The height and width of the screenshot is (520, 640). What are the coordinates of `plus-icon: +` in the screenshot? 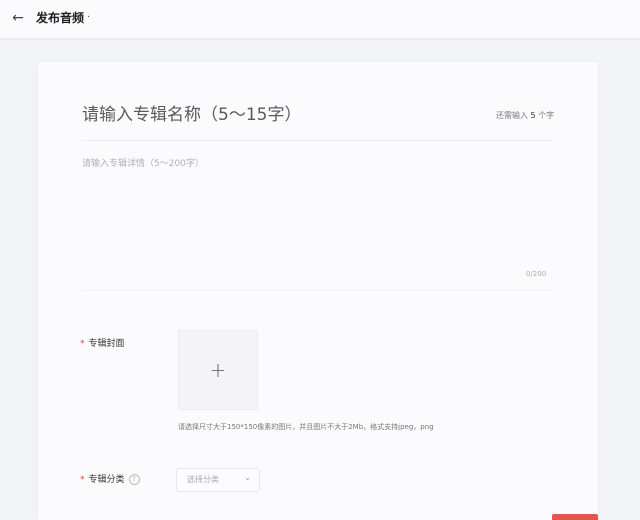 It's located at (218, 370).